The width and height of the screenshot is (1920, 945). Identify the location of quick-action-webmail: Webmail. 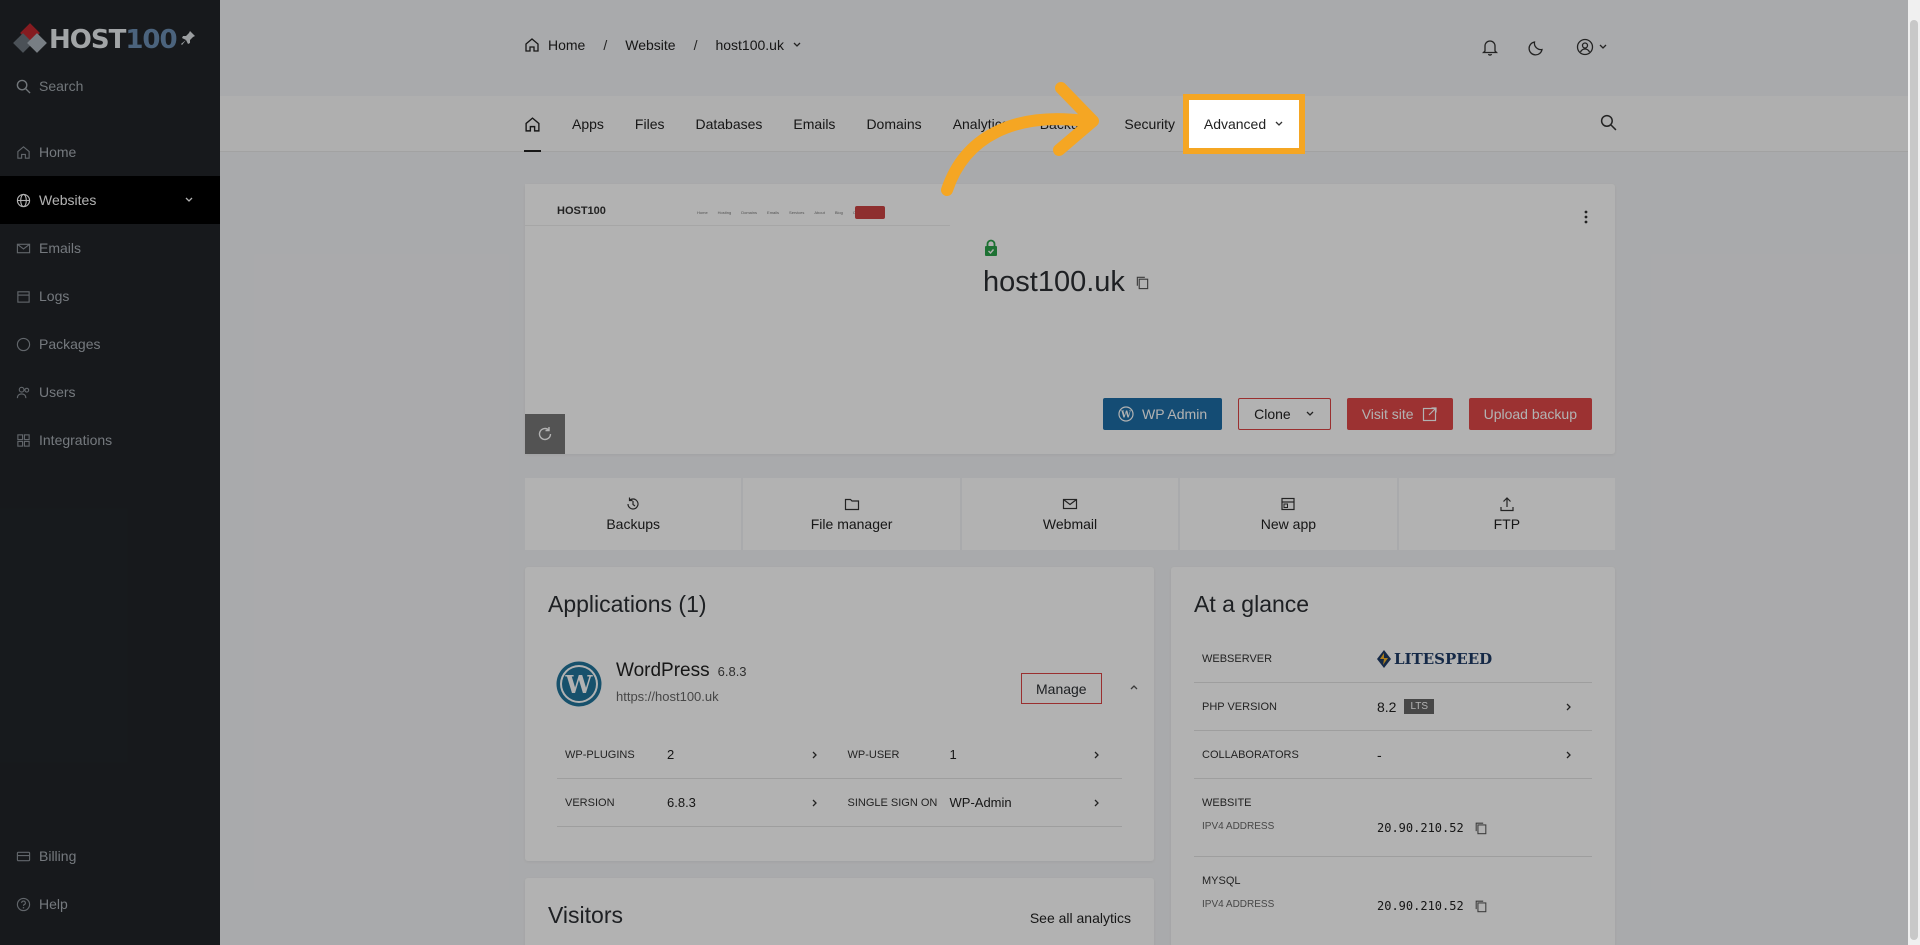
(1070, 514).